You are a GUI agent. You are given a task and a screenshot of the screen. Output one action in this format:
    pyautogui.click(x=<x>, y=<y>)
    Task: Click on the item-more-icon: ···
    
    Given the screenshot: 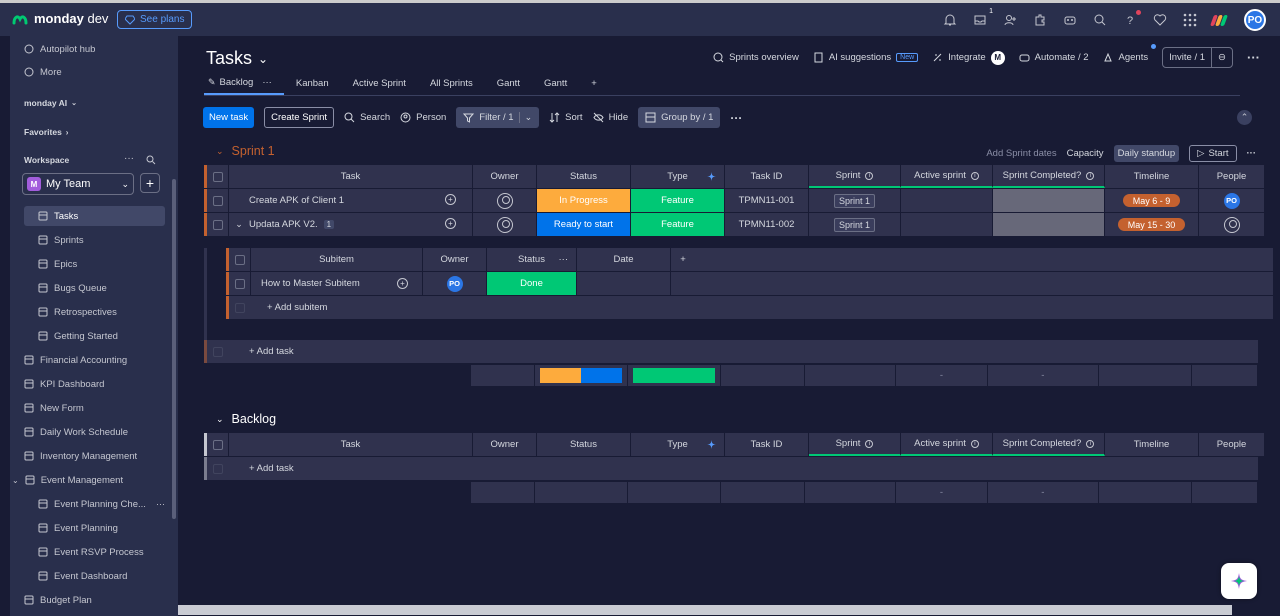 What is the action you would take?
    pyautogui.click(x=160, y=504)
    